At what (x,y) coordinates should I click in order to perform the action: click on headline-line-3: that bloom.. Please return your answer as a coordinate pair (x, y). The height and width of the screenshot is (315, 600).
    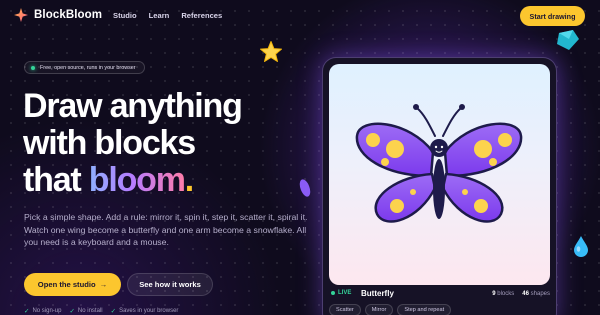
    Looking at the image, I should click on (132, 180).